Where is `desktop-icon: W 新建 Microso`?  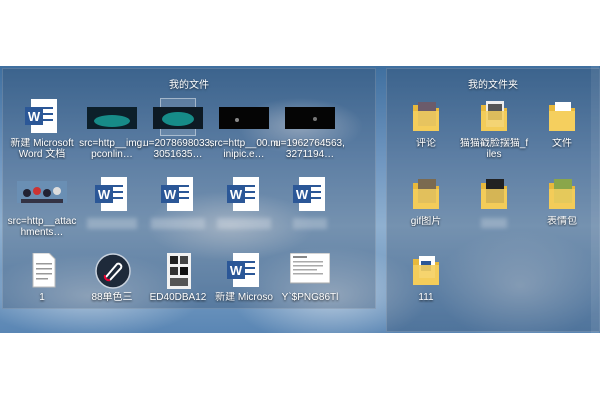 desktop-icon: W 新建 Microso is located at coordinates (244, 278).